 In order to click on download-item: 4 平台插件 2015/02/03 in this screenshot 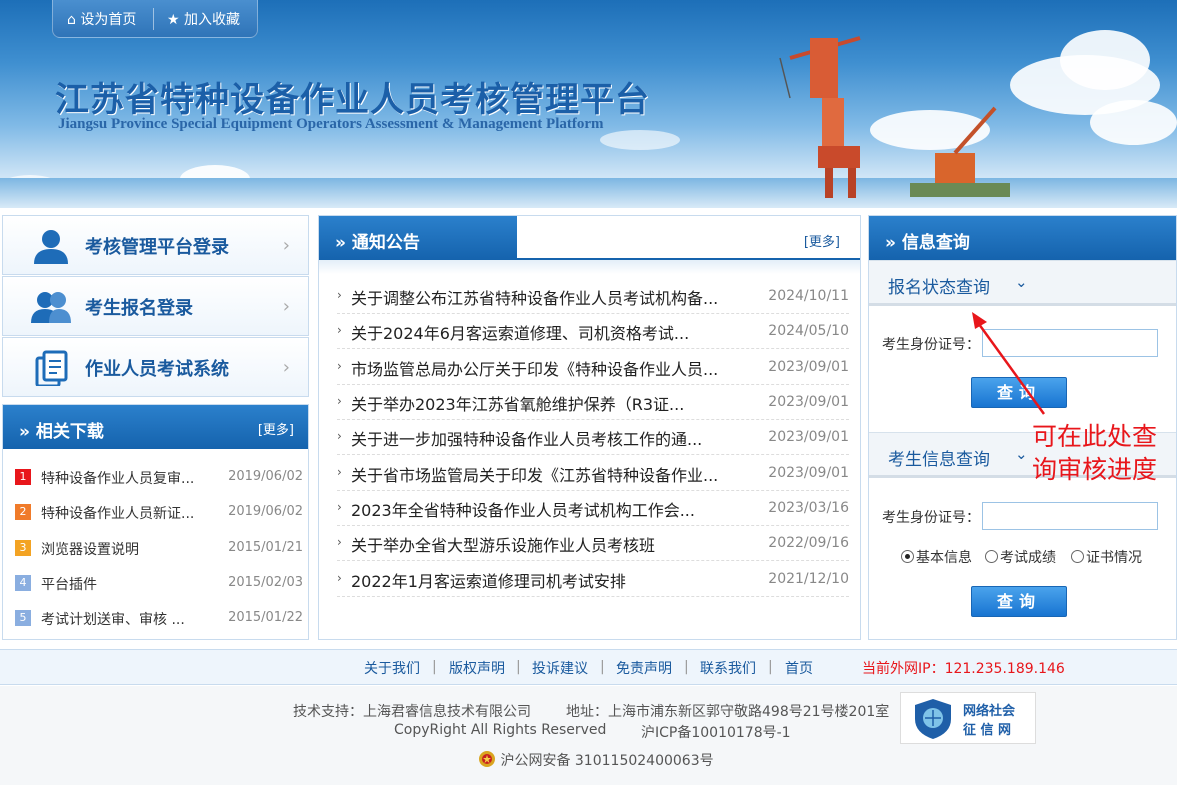, I will do `click(159, 583)`.